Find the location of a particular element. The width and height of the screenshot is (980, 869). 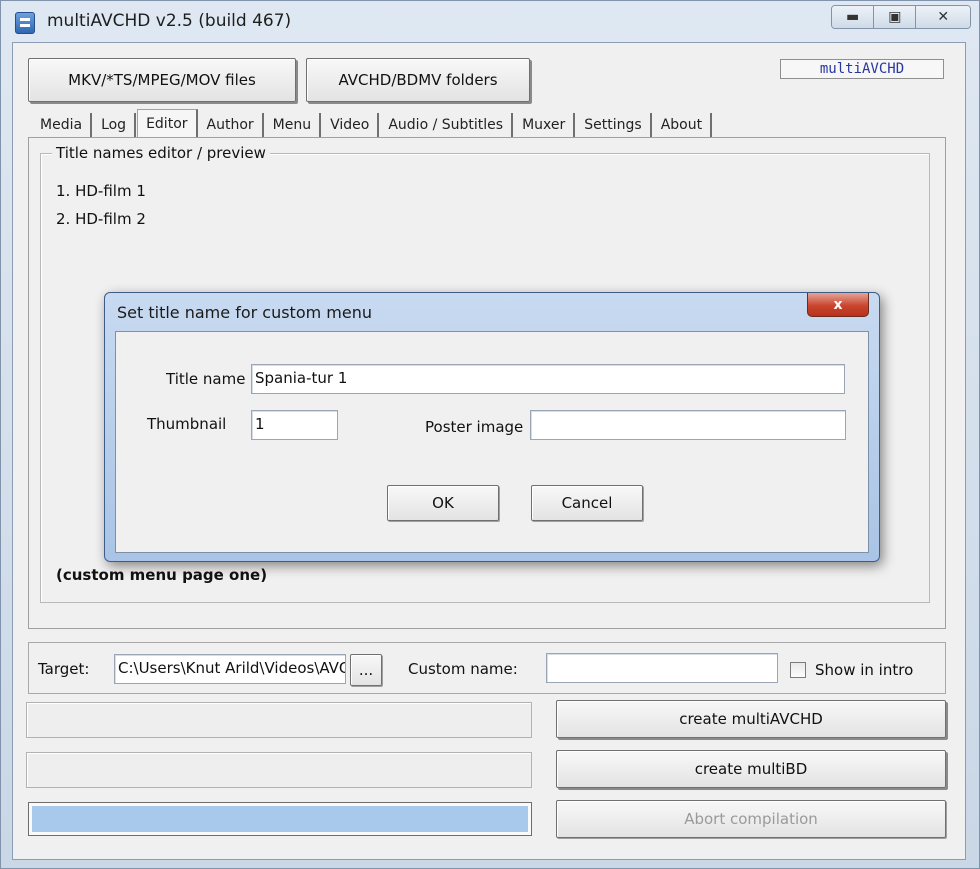

title-list-item: 2. HD-film 2 is located at coordinates (101, 219).